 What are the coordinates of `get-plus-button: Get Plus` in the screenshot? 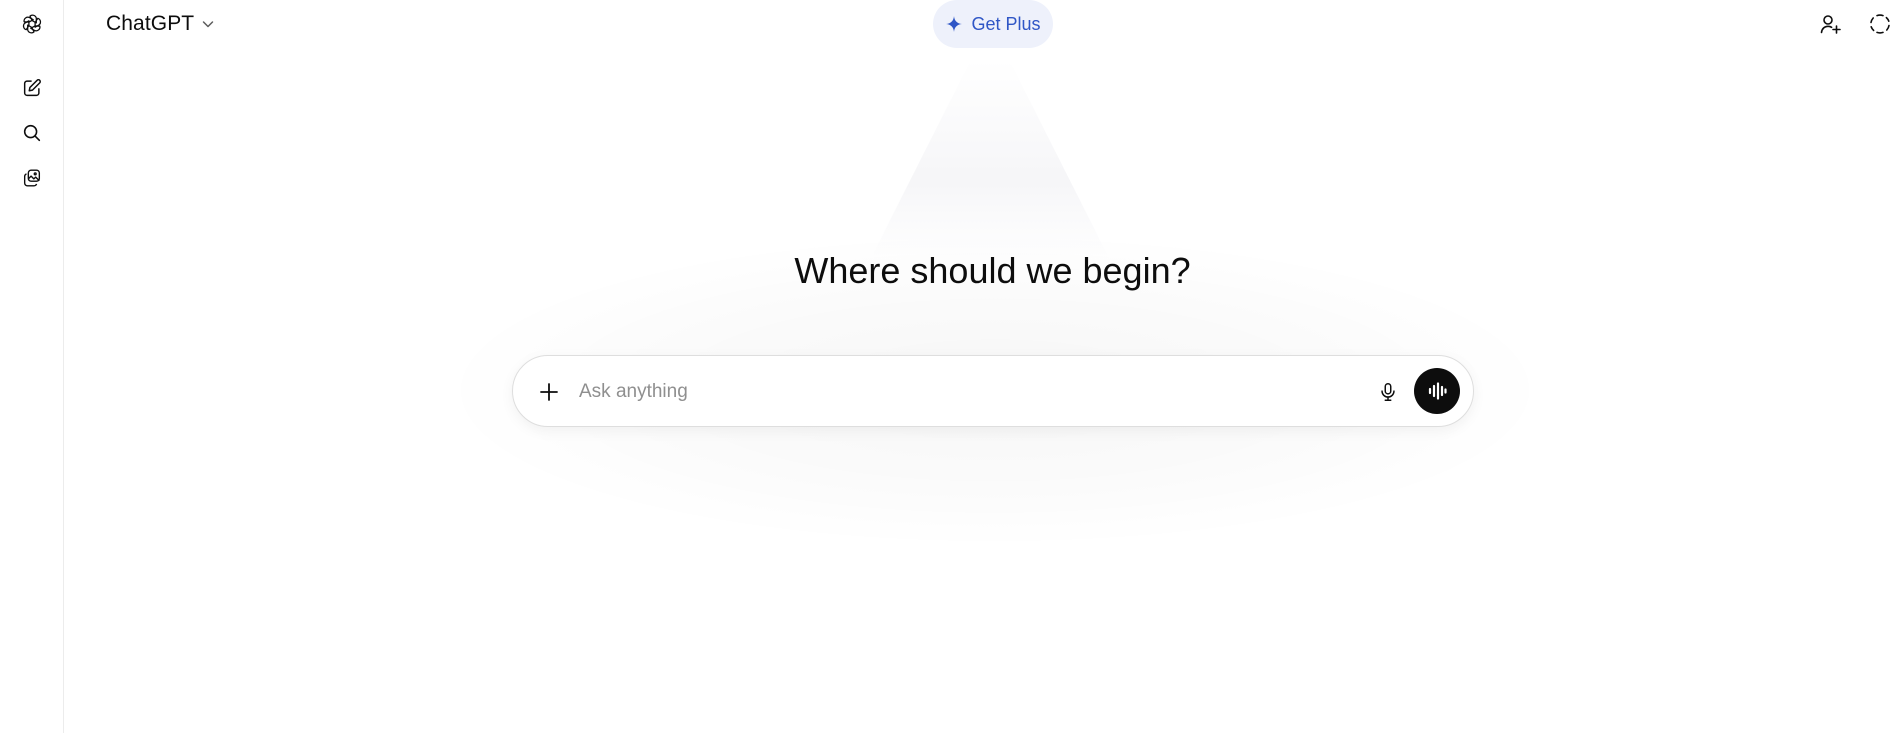 It's located at (993, 24).